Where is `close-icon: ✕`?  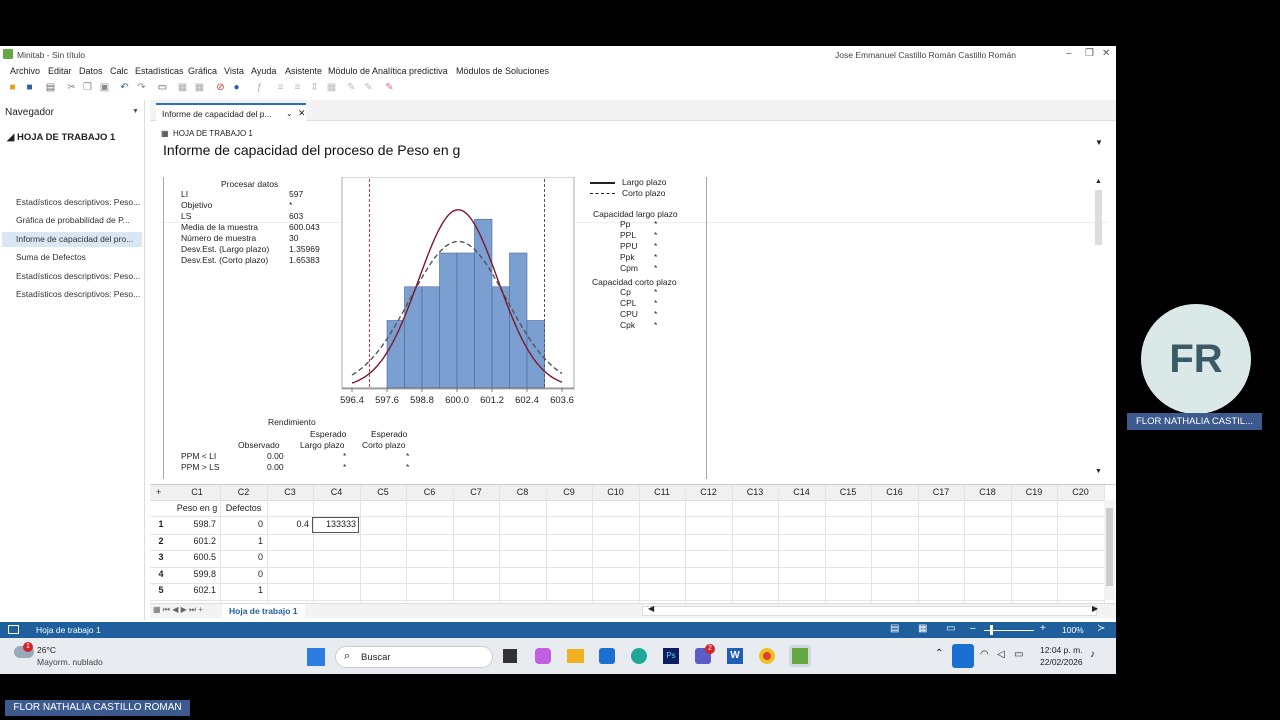 close-icon: ✕ is located at coordinates (1106, 53).